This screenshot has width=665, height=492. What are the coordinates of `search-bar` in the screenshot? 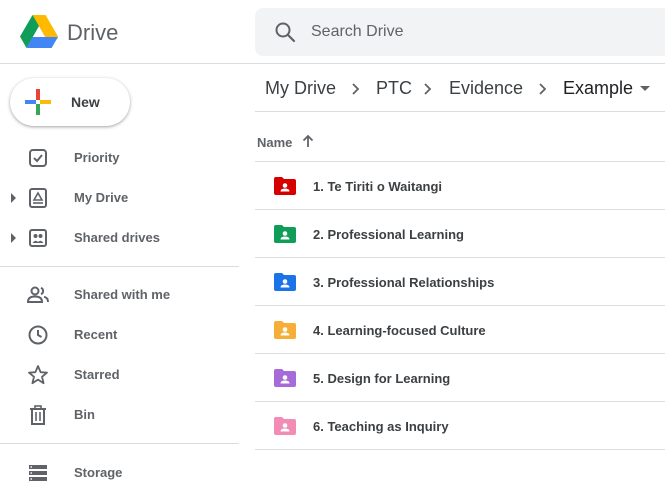 It's located at (460, 32).